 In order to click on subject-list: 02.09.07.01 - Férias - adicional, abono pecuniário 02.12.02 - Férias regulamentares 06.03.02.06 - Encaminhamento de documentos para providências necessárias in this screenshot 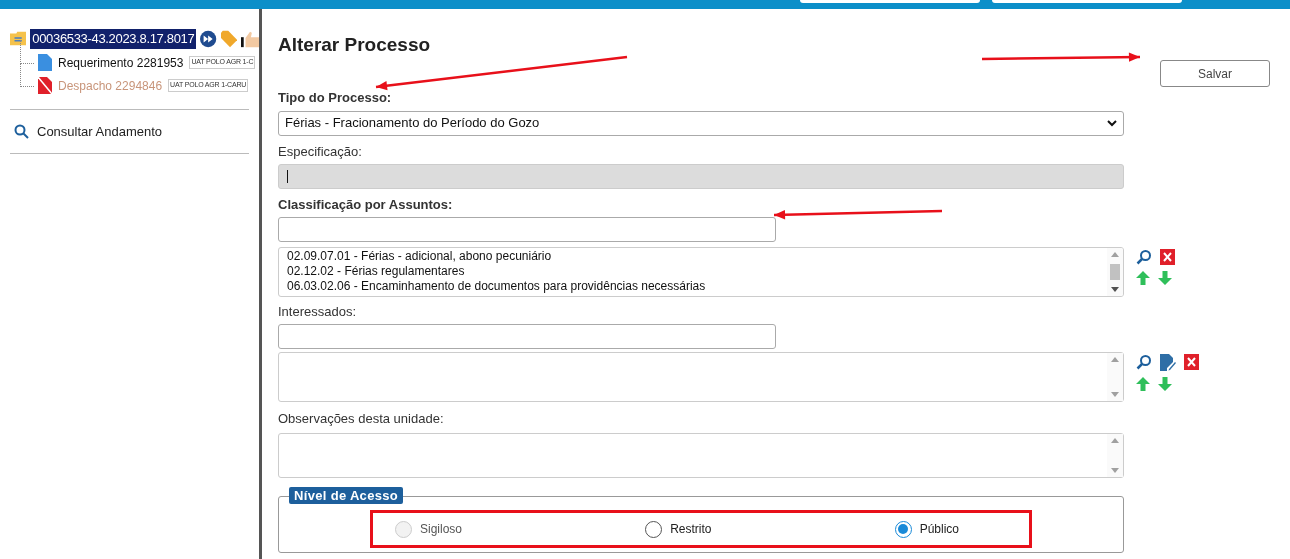, I will do `click(701, 271)`.